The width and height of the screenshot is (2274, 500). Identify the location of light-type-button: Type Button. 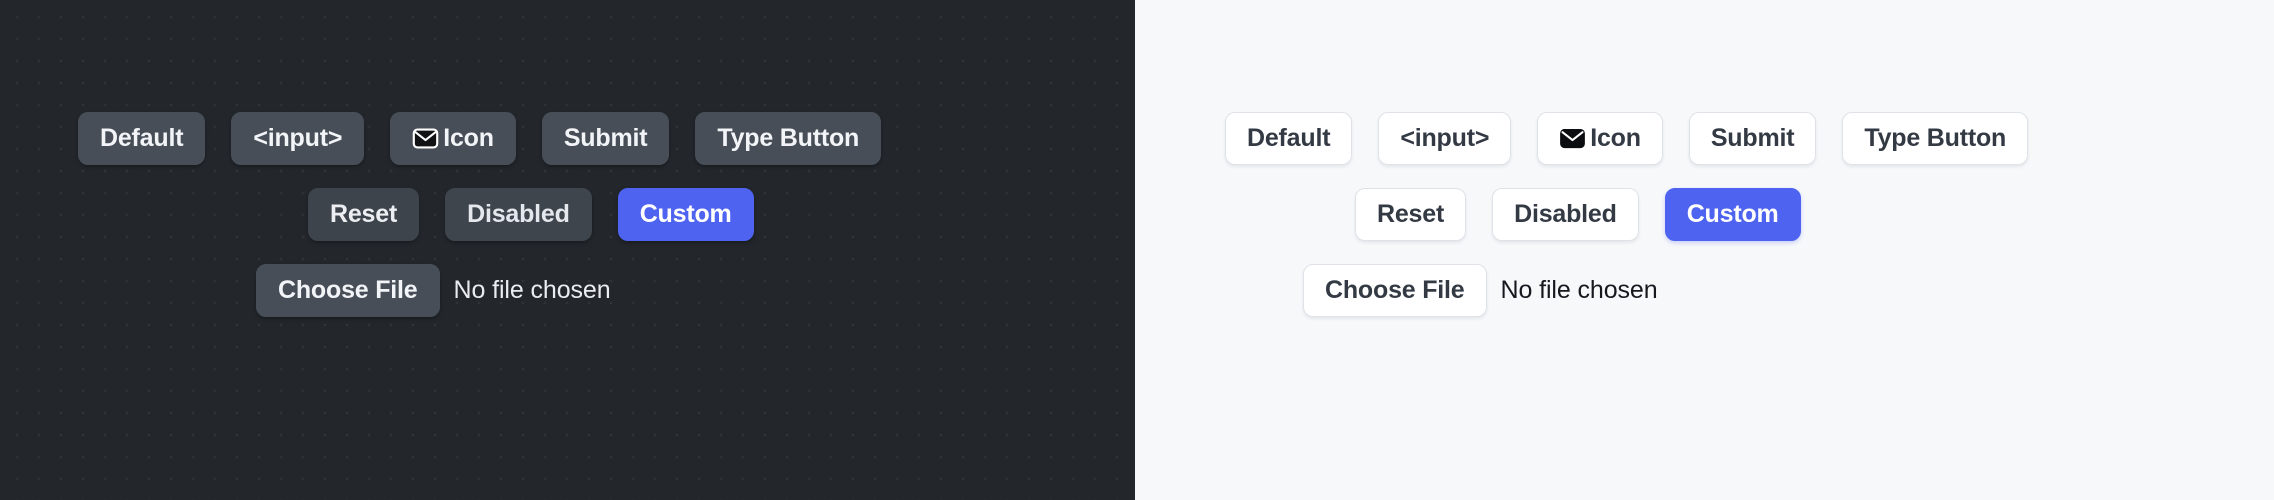
(1935, 138).